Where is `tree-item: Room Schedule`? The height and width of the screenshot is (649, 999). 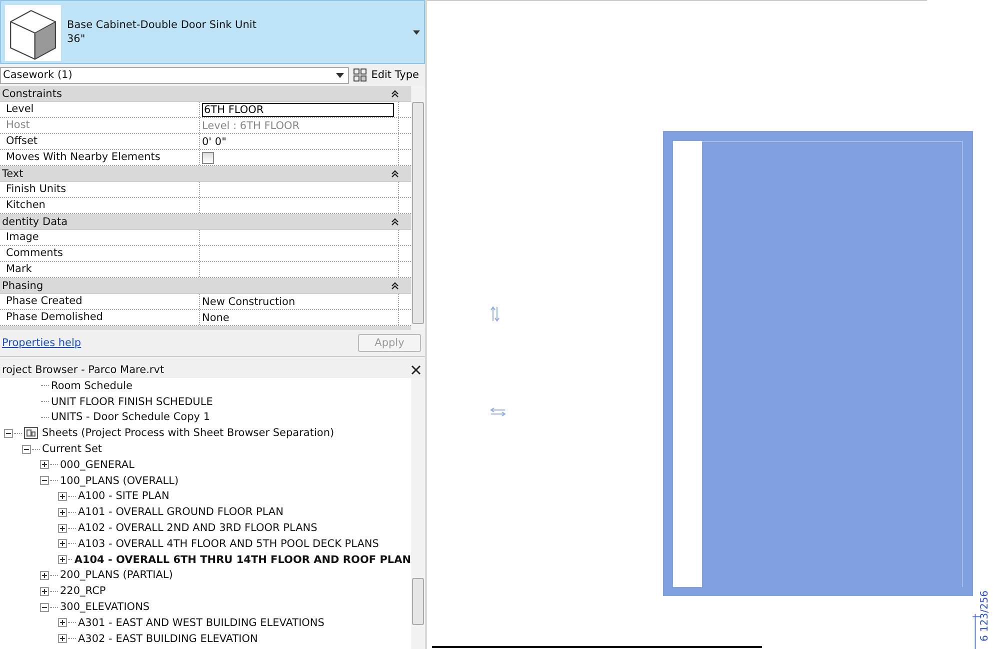
tree-item: Room Schedule is located at coordinates (91, 386).